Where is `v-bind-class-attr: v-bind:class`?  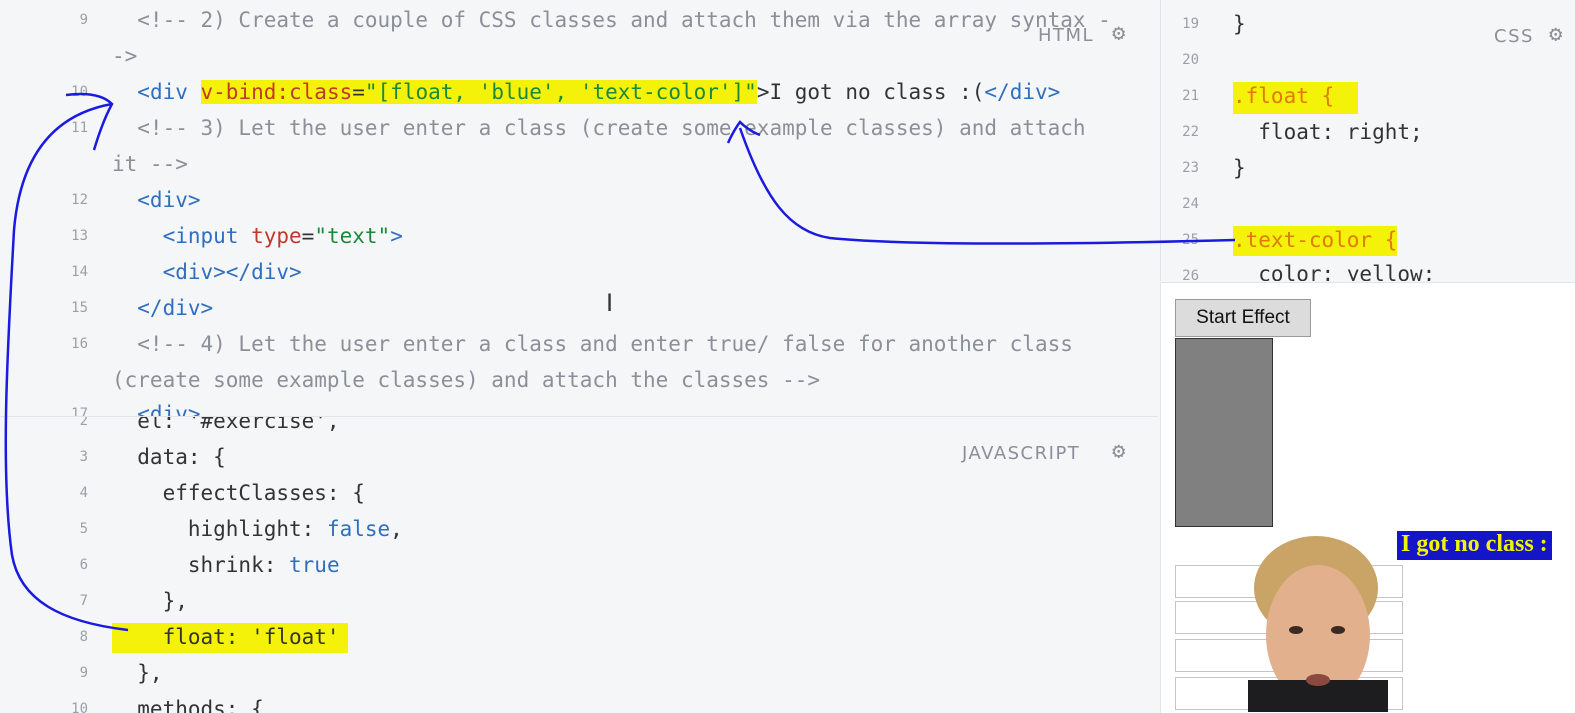 v-bind-class-attr: v-bind:class is located at coordinates (276, 92).